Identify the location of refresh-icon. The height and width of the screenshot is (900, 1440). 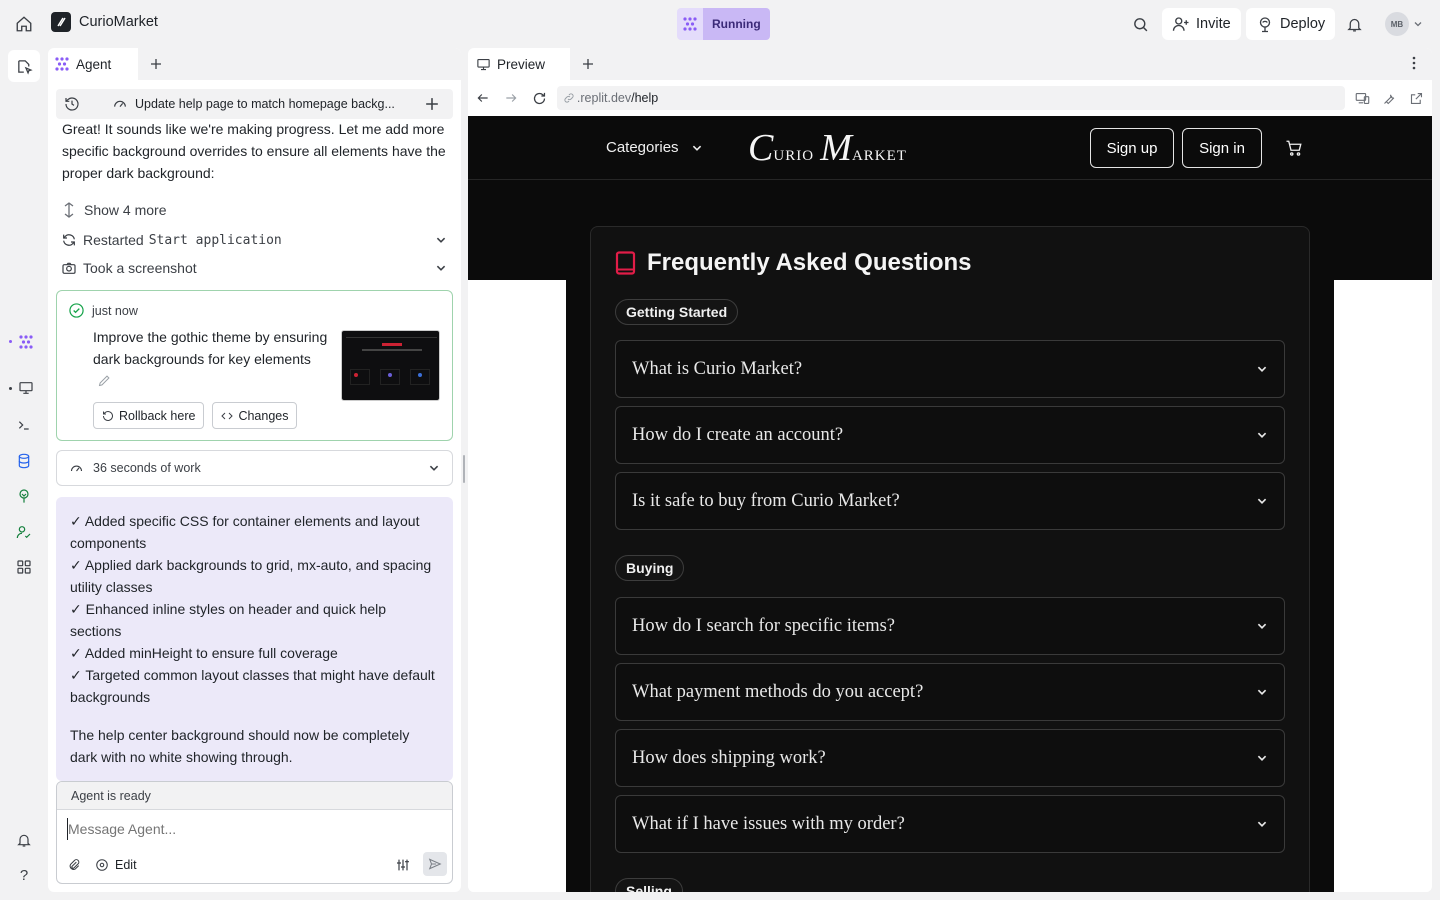
(539, 98).